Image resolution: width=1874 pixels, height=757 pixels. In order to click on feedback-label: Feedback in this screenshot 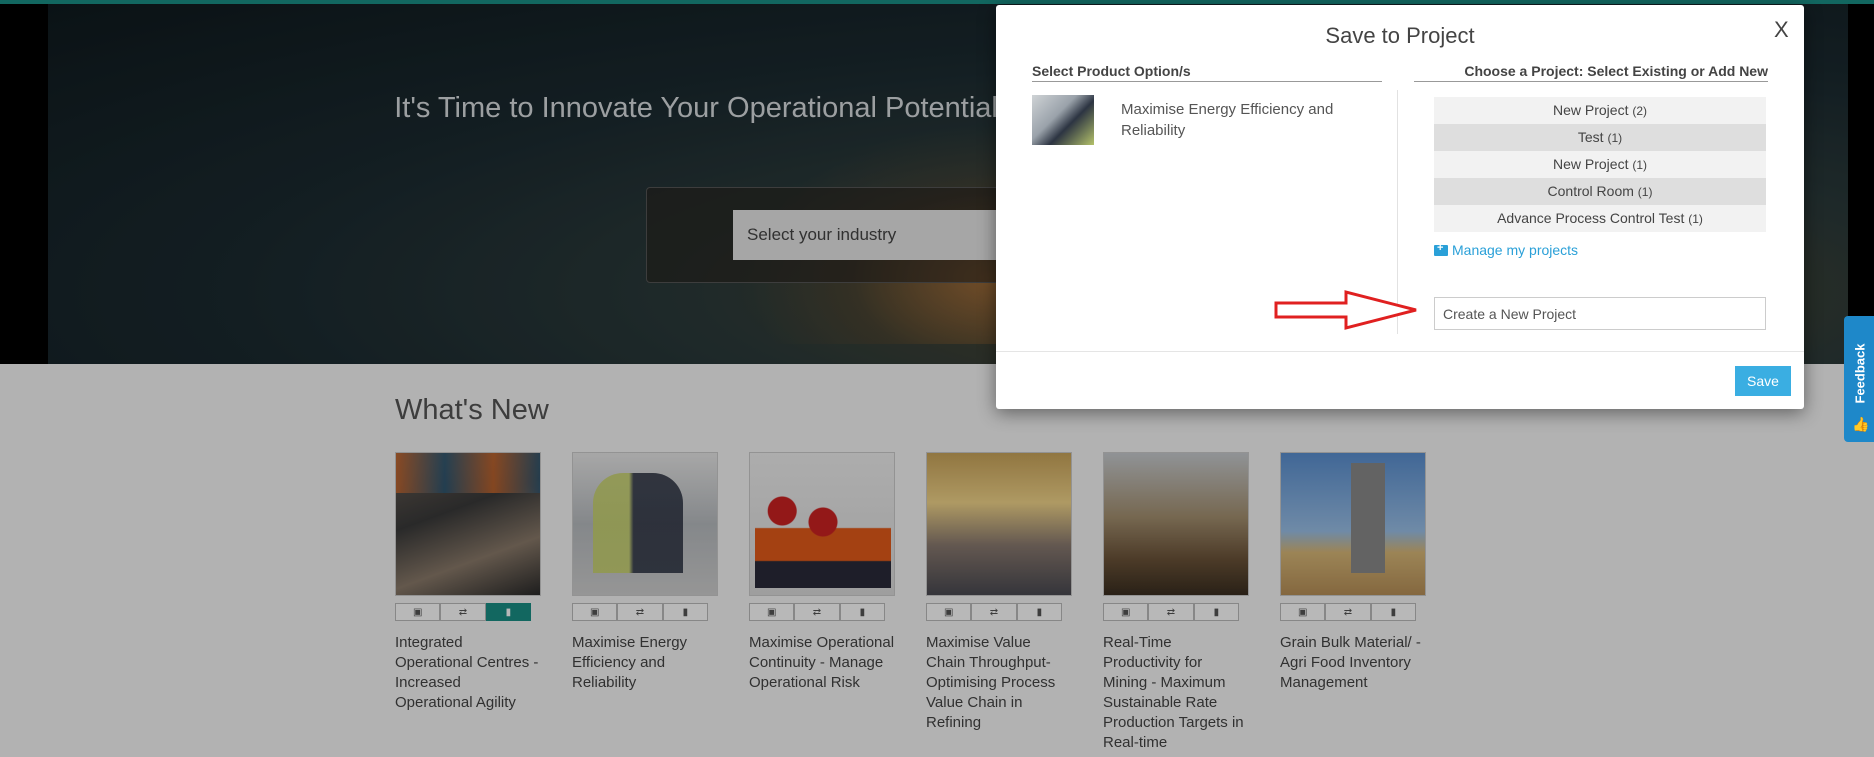, I will do `click(1860, 373)`.